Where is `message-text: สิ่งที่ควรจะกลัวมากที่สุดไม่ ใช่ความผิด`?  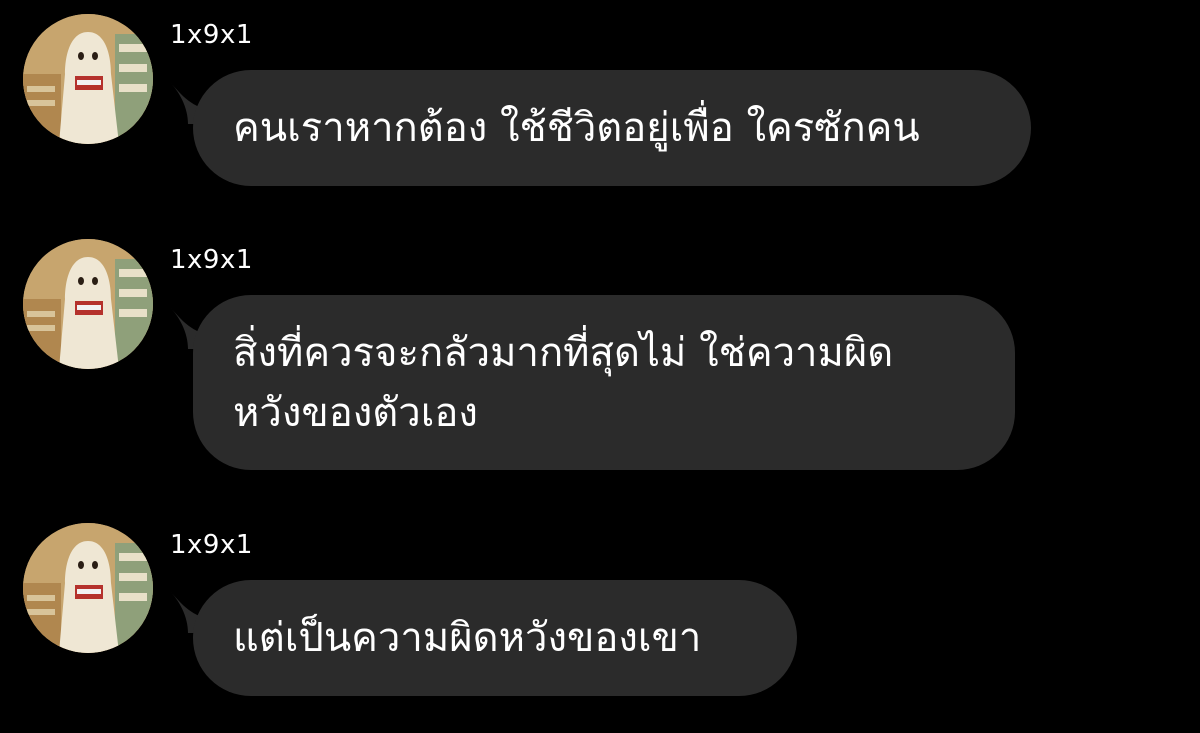
message-text: สิ่งที่ควรจะกลัวมากที่สุดไม่ ใช่ความผิด is located at coordinates (563, 352).